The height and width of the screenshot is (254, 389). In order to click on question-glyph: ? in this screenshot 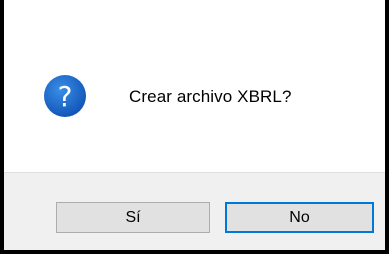, I will do `click(65, 96)`.